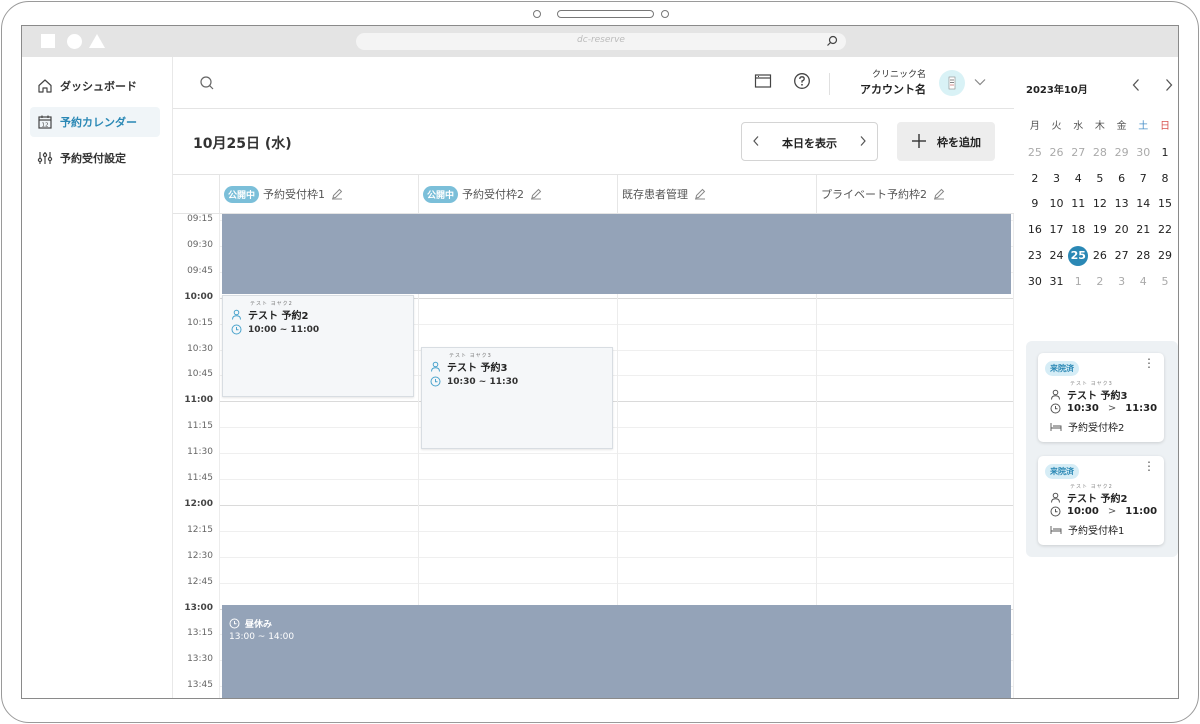  I want to click on calendar-day: 24, so click(1057, 256).